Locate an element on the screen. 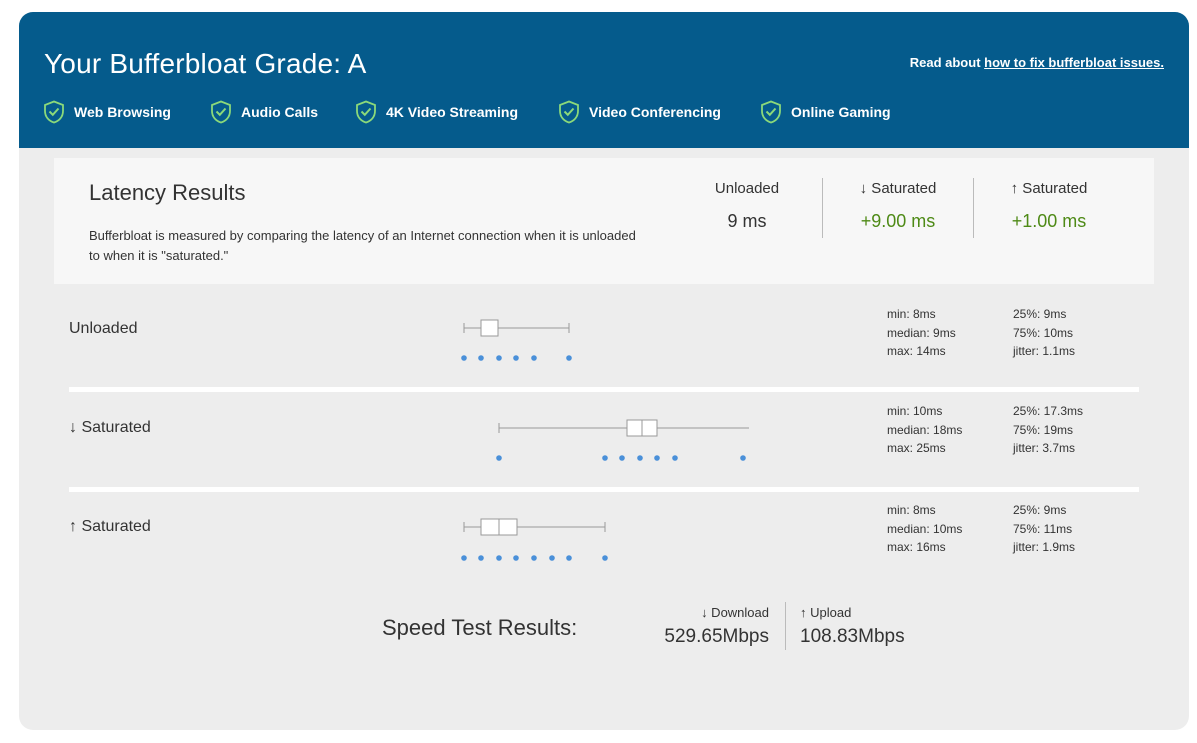 The image size is (1197, 743). stat-value: 9 ms is located at coordinates (747, 221).